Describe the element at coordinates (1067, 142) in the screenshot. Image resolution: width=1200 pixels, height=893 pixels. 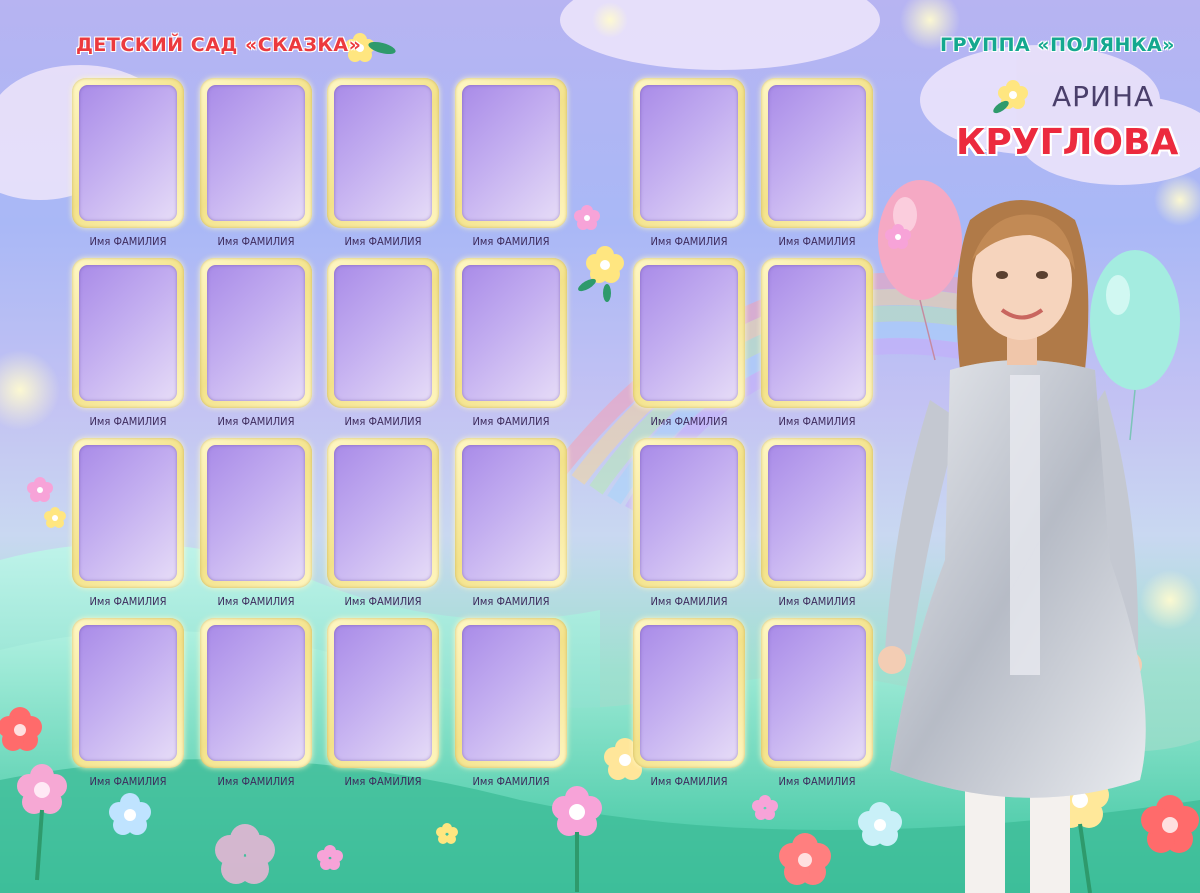
I see `featured-last-name: КРУГЛОВА` at that location.